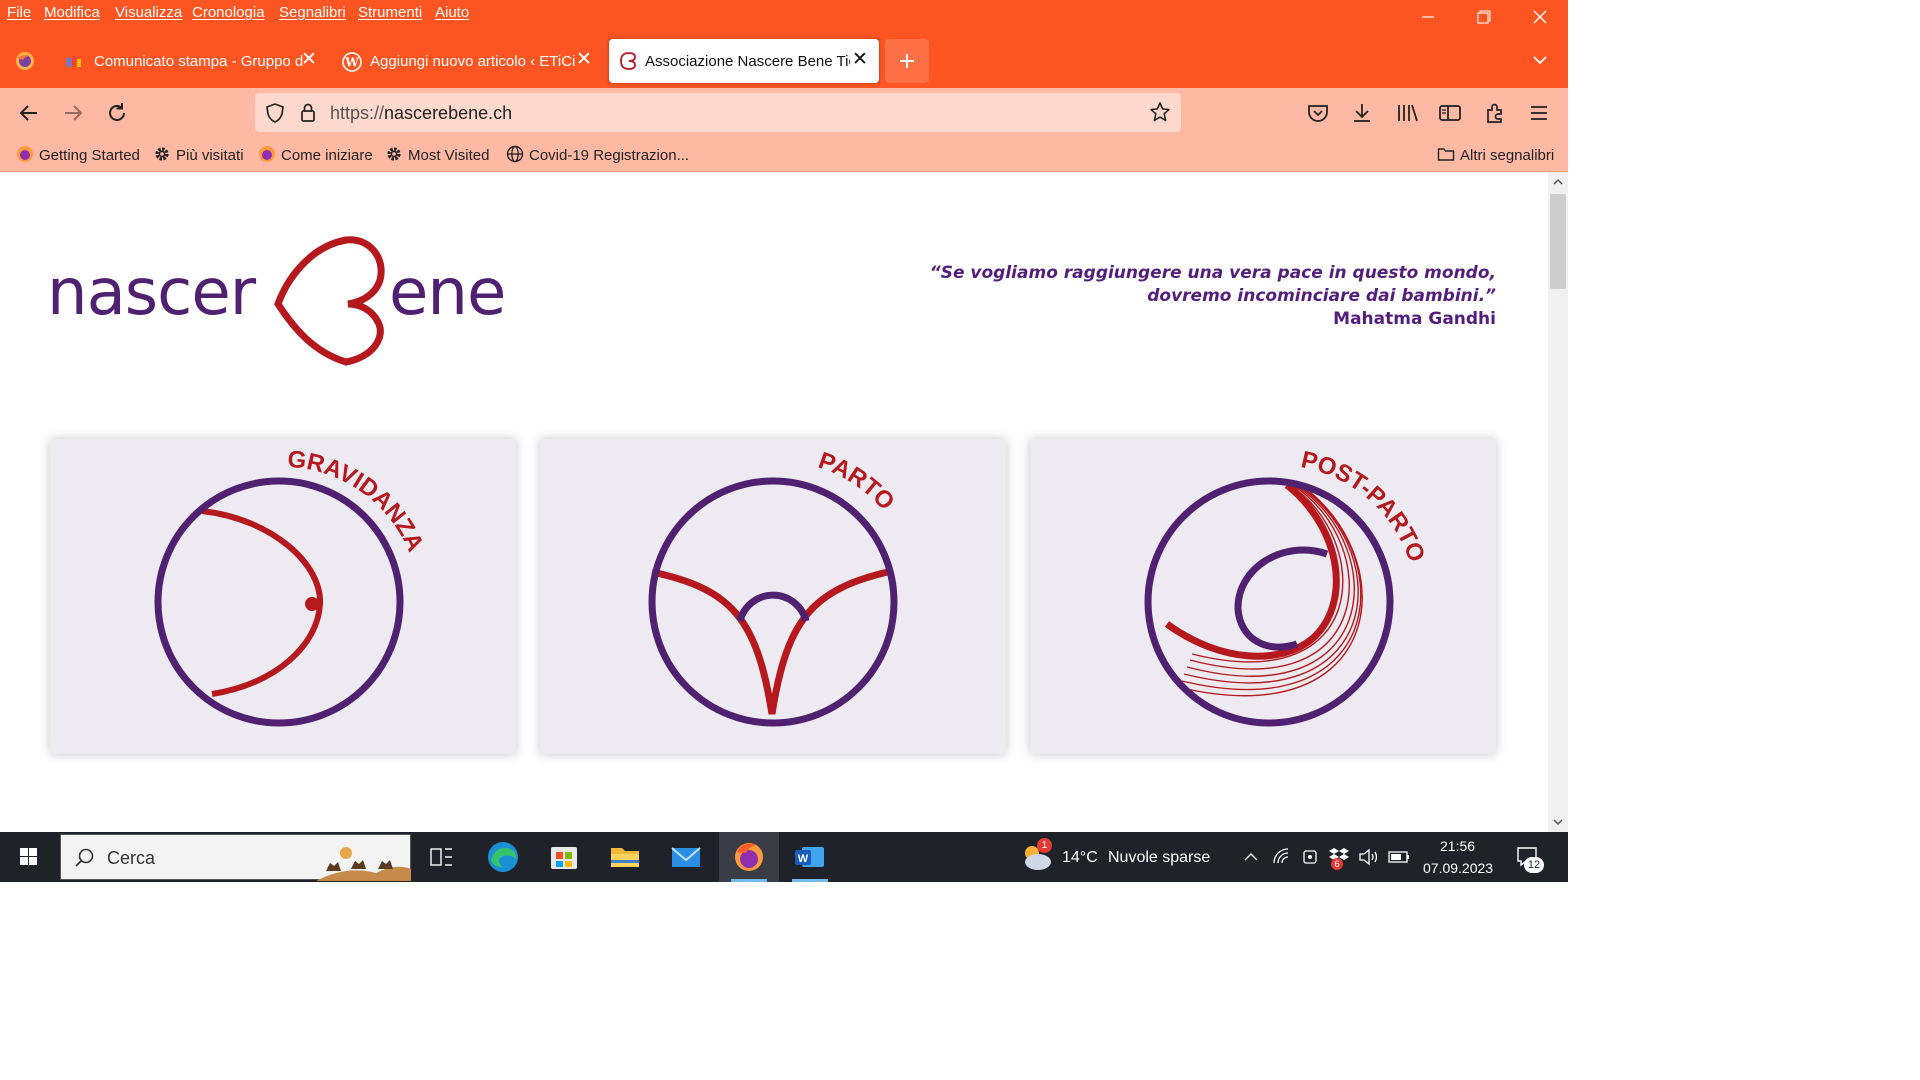 This screenshot has width=1920, height=1080. What do you see at coordinates (131, 858) in the screenshot?
I see `search-placeholder: Cerca` at bounding box center [131, 858].